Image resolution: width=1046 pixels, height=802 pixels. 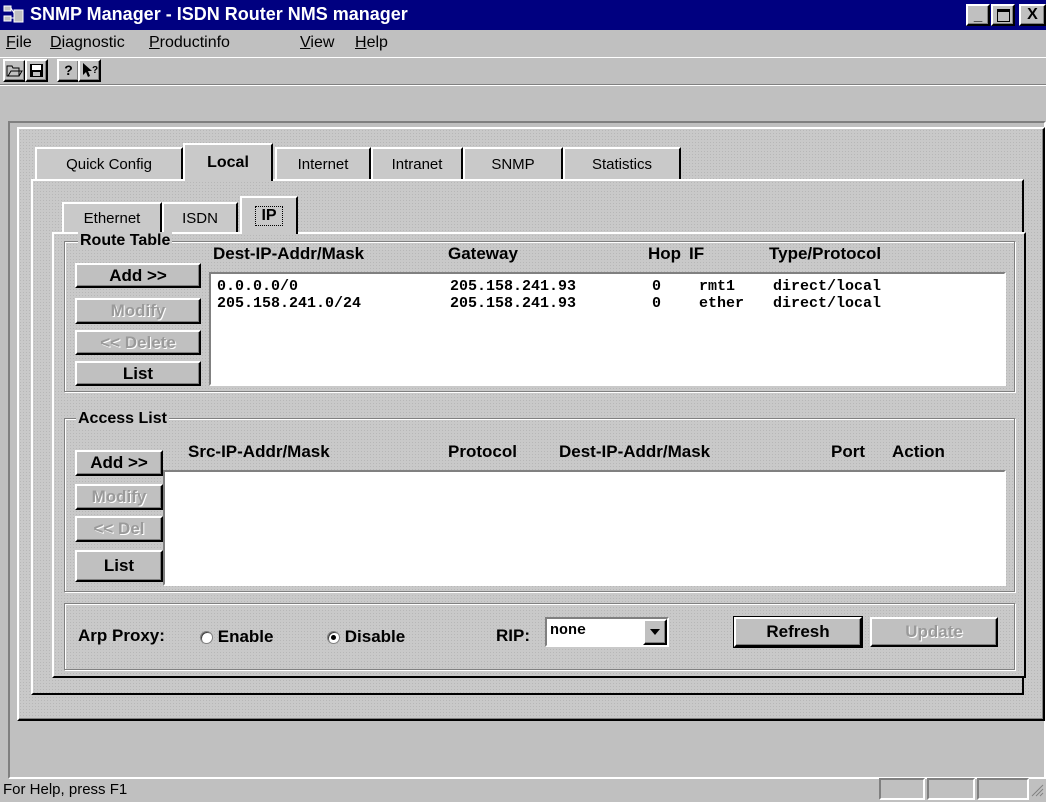 I want to click on route-add-button: Add >>, so click(x=138, y=275).